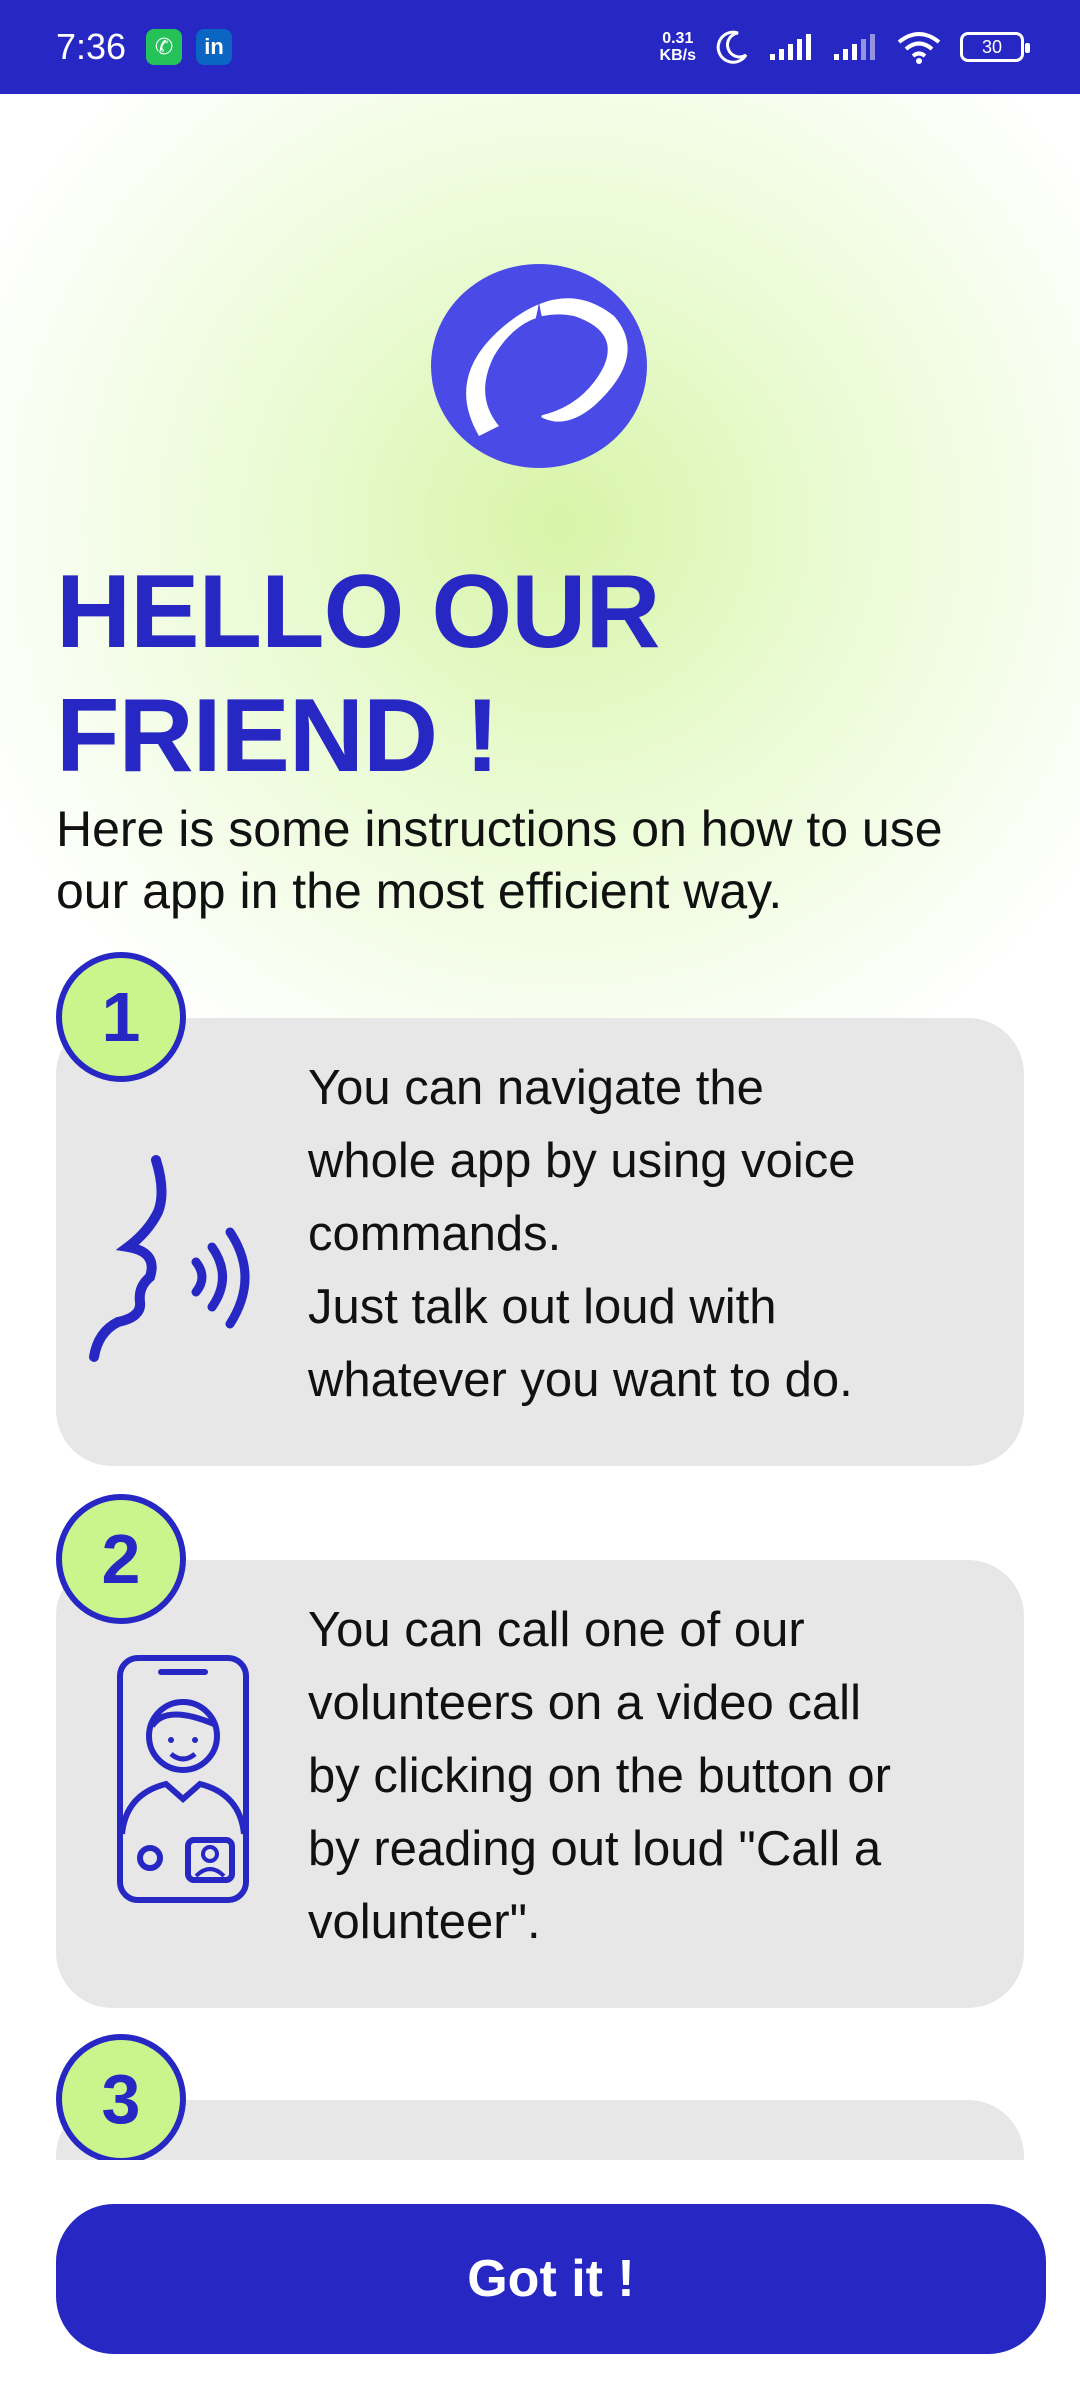 The width and height of the screenshot is (1080, 2400). I want to click on video-call-icon, so click(183, 1779).